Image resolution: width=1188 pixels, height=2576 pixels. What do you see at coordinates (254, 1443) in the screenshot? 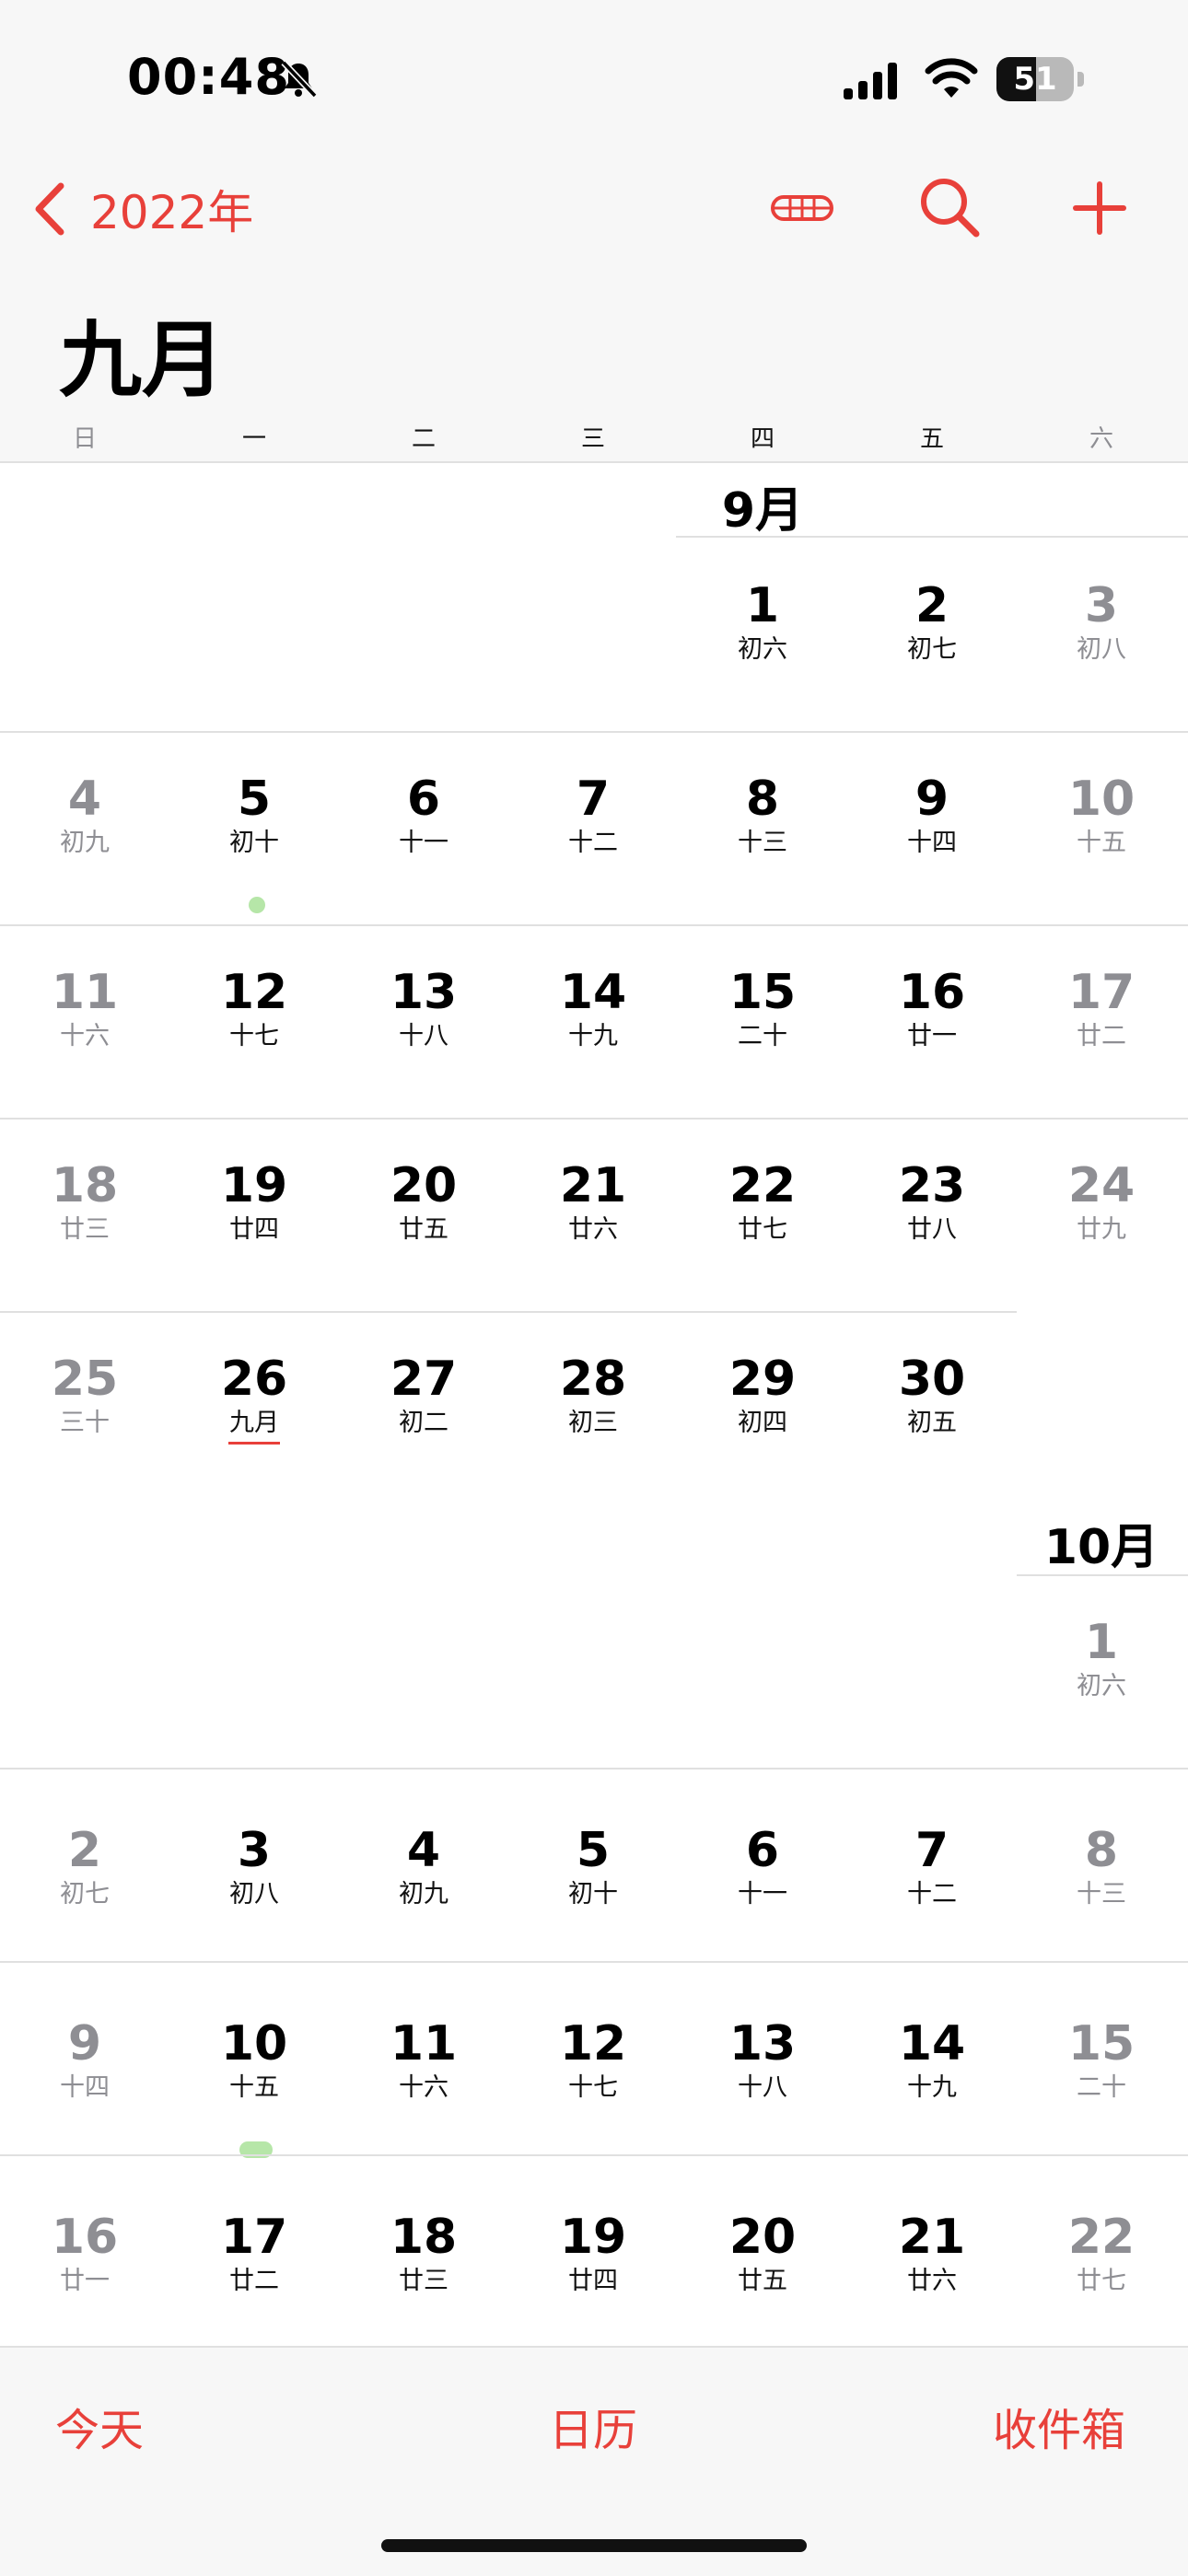
I see `today-indicator` at bounding box center [254, 1443].